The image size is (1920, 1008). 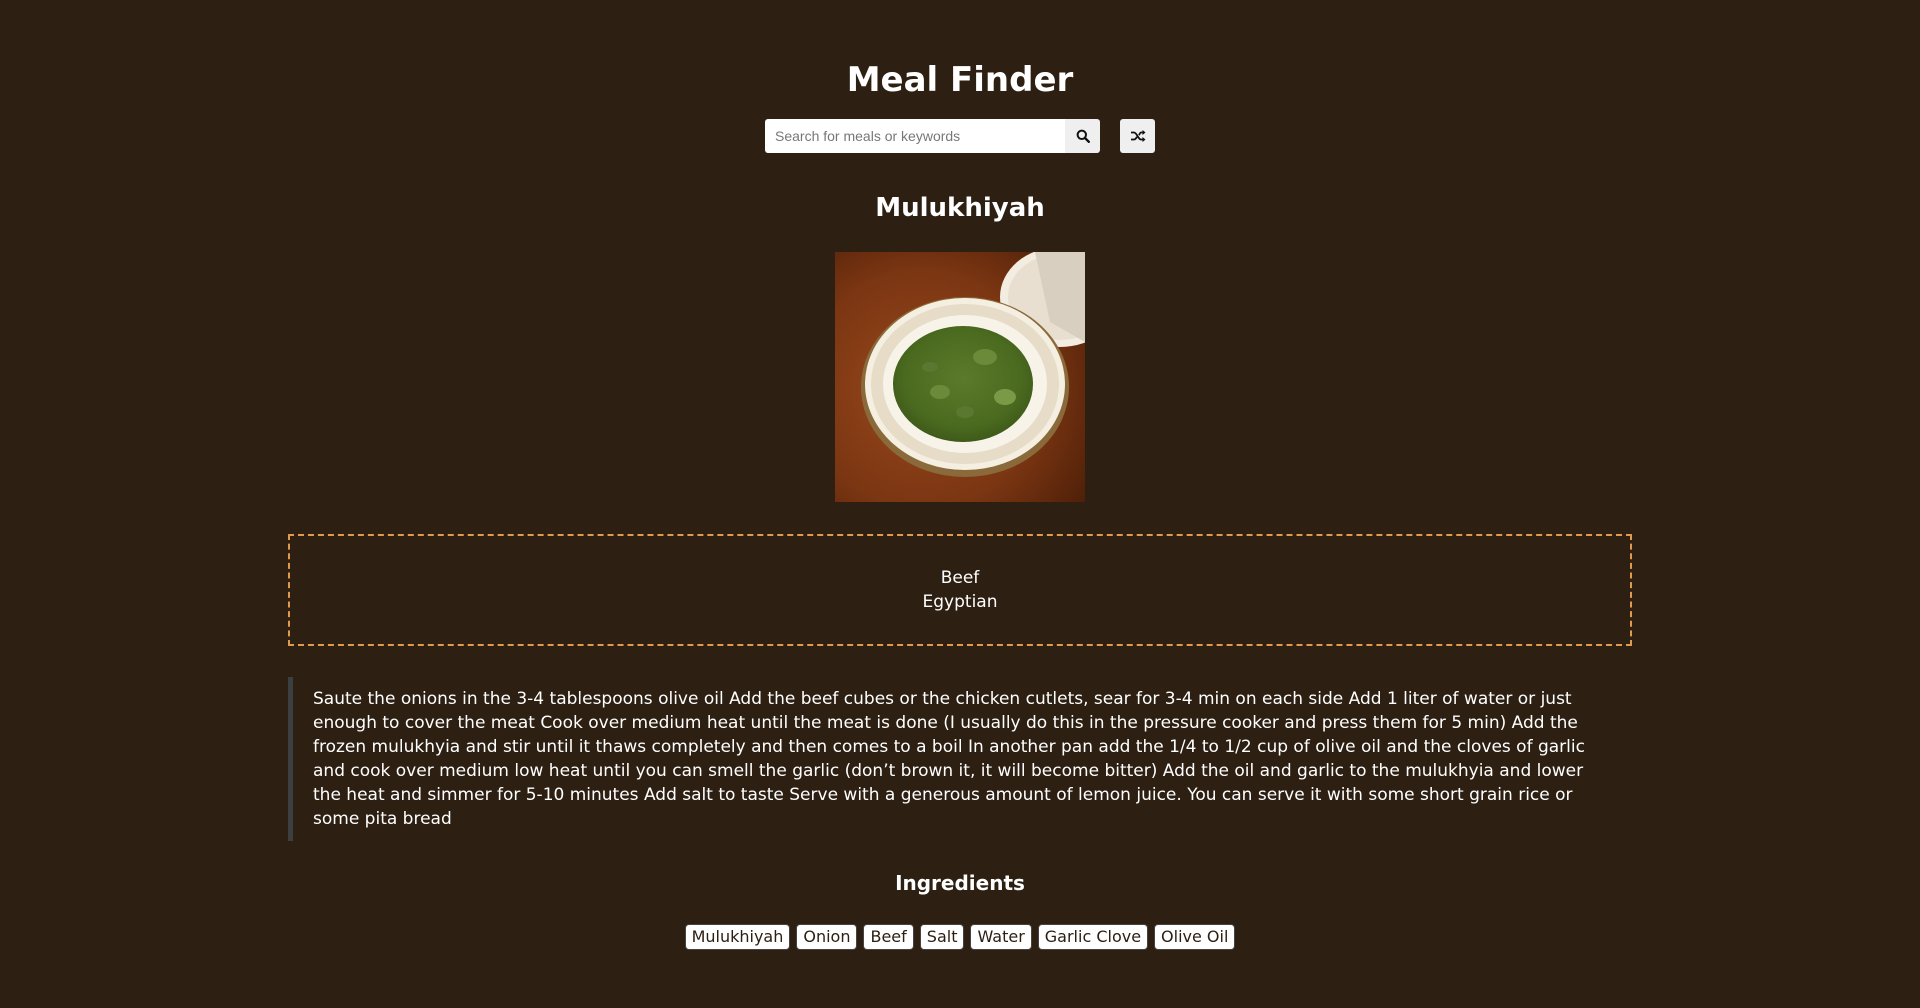 I want to click on meal-category: Beef, so click(x=960, y=578).